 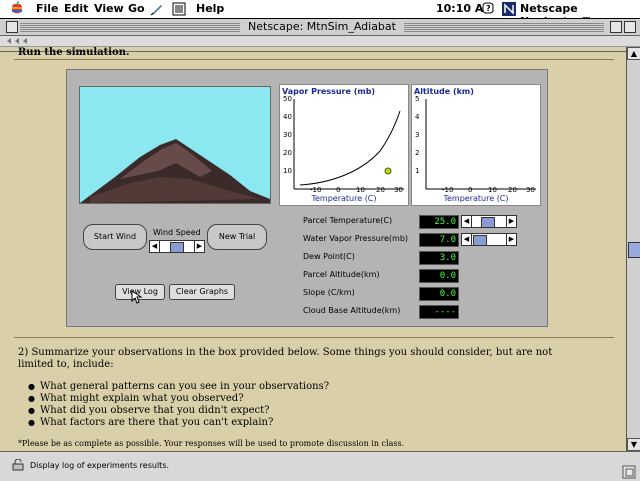 I want to click on vertical-scrollbar: ▲ ▼, so click(x=633, y=249).